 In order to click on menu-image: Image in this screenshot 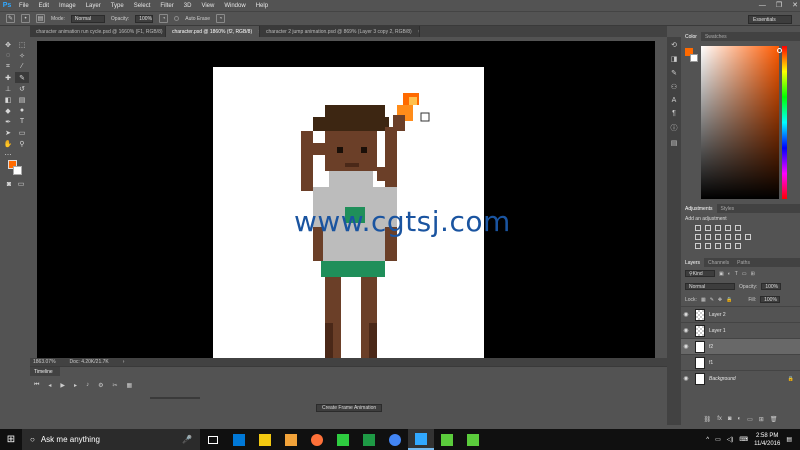, I will do `click(67, 6)`.